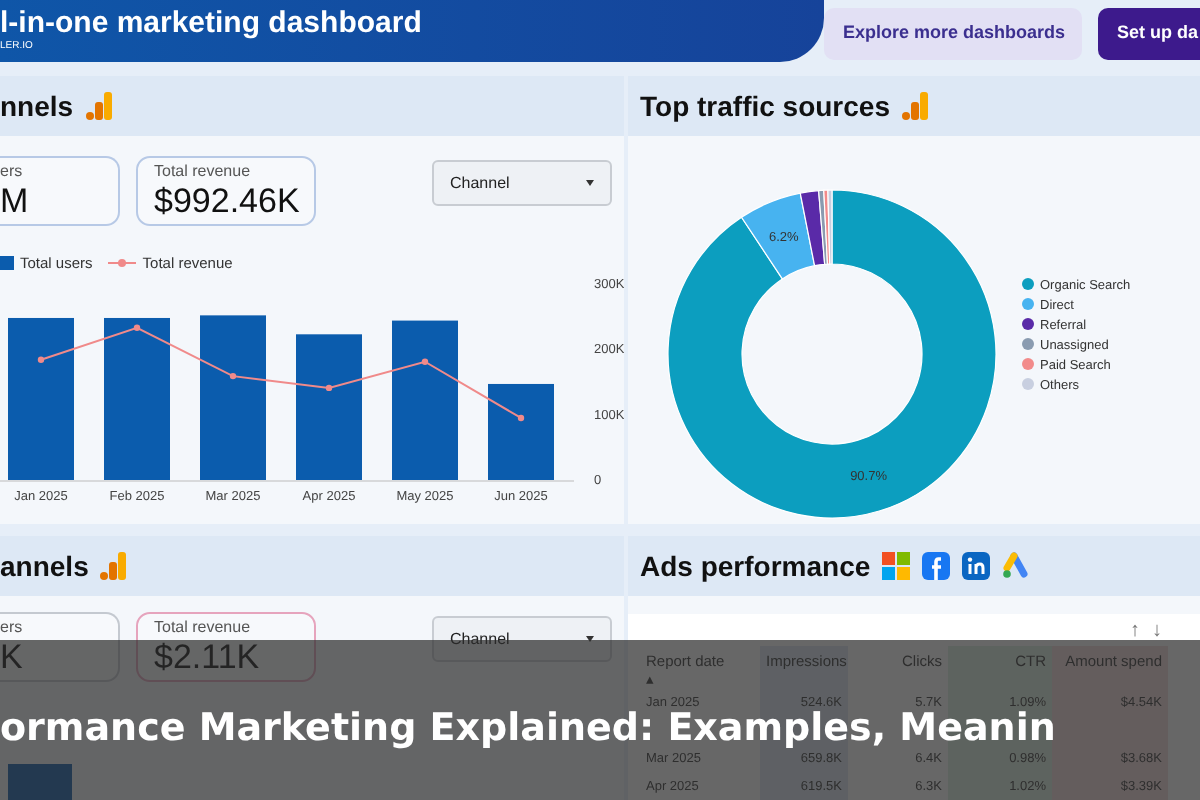 Image resolution: width=1200 pixels, height=800 pixels. What do you see at coordinates (521, 431) in the screenshot?
I see `bar` at bounding box center [521, 431].